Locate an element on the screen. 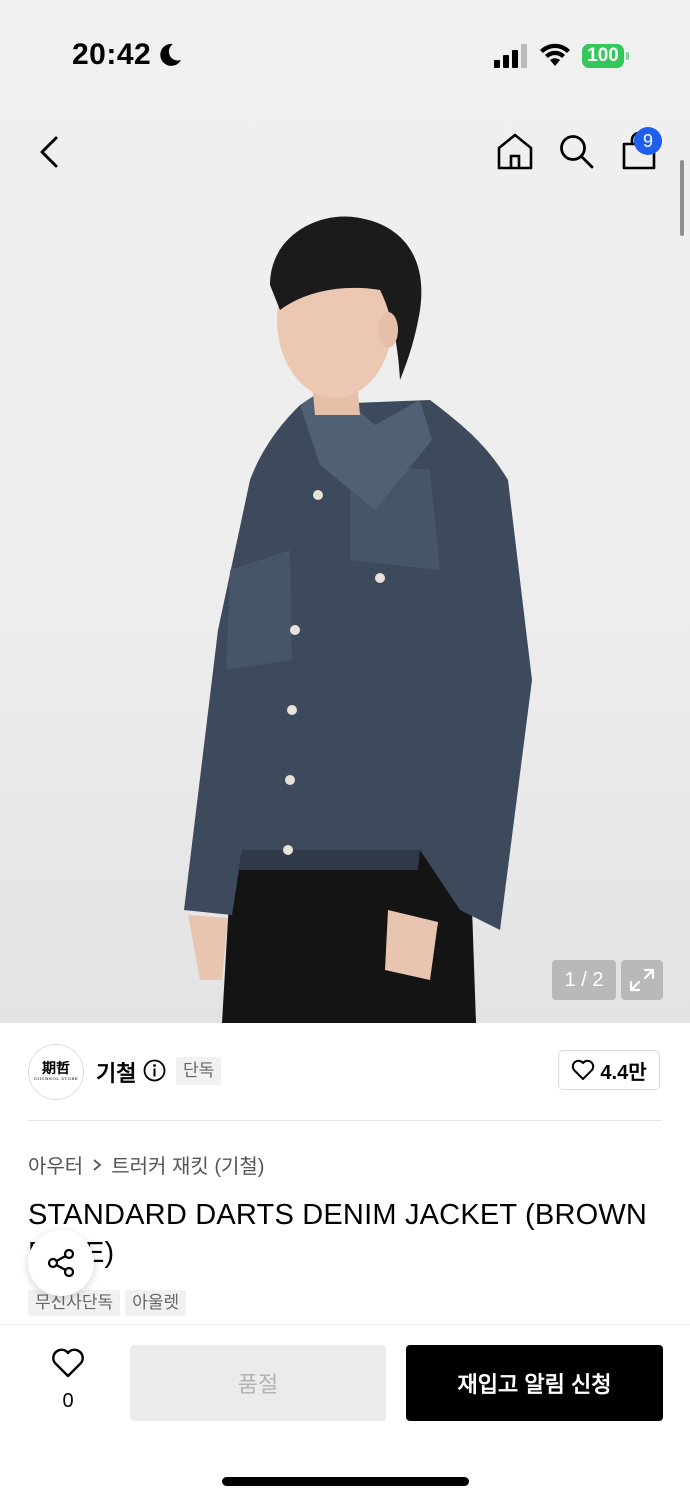 The width and height of the screenshot is (690, 1501). brand-name: 기철 is located at coordinates (116, 1072).